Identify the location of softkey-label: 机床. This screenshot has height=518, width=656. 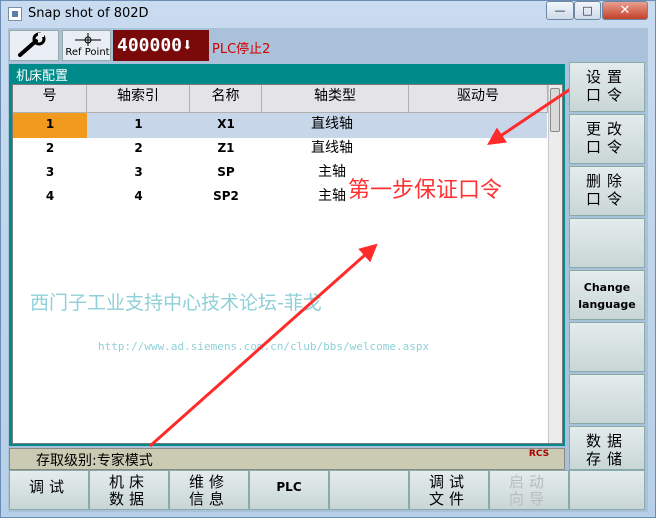
(128, 482).